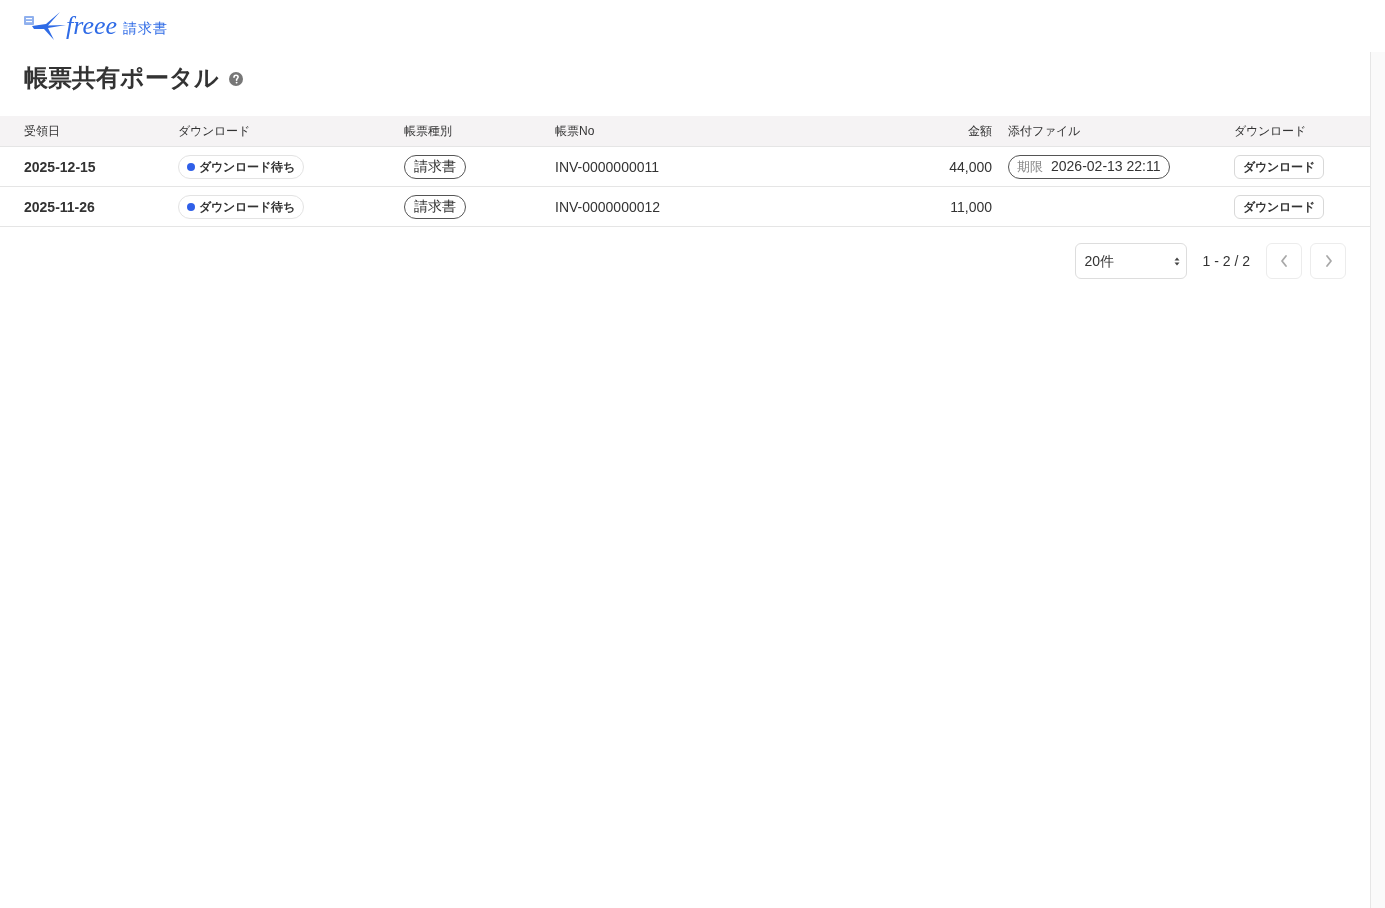  Describe the element at coordinates (1226, 261) in the screenshot. I see `page-range: 1 - 2 / 2` at that location.